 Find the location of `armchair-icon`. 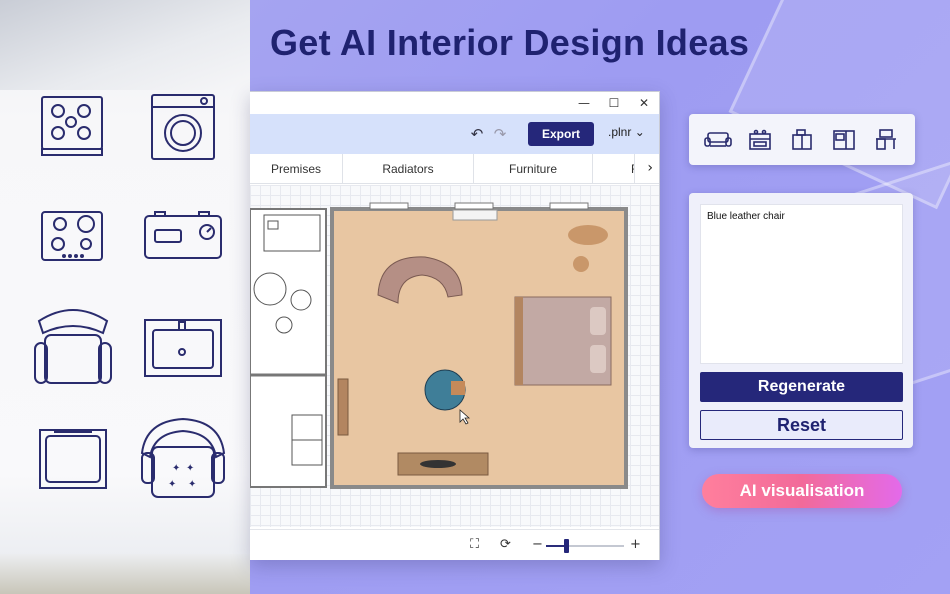

armchair-icon is located at coordinates (73, 348).